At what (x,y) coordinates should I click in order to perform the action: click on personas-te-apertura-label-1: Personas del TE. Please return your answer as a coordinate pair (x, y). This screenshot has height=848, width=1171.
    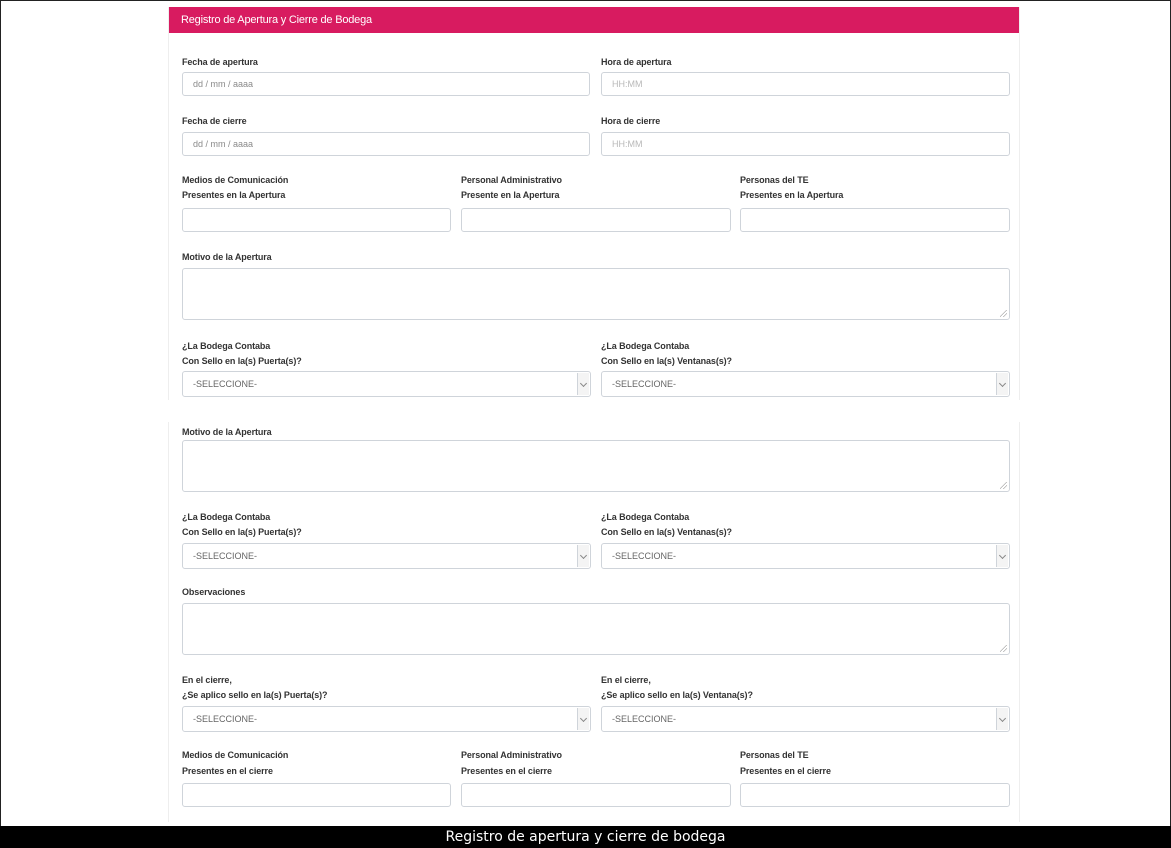
    Looking at the image, I should click on (774, 180).